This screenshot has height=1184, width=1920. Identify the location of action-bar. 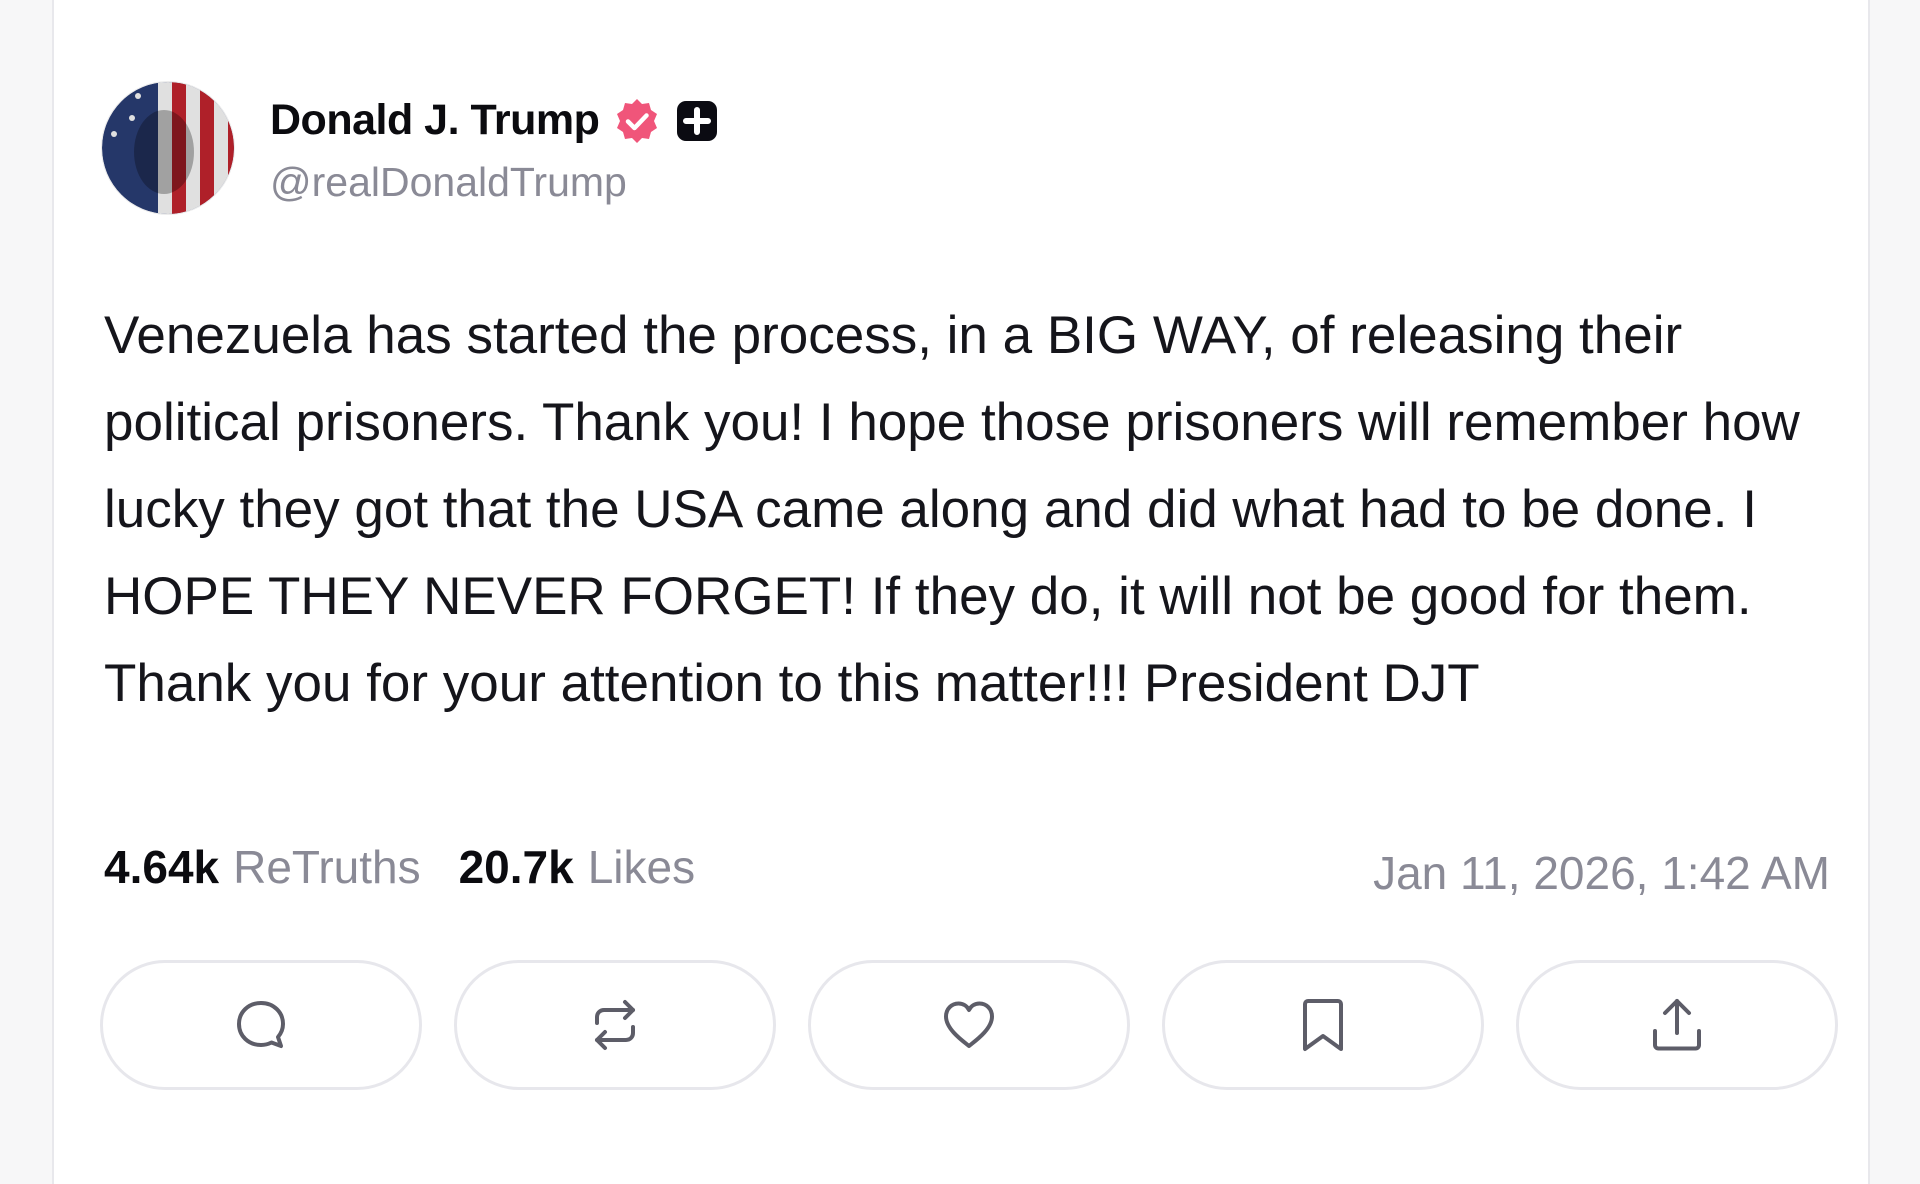
(969, 1025).